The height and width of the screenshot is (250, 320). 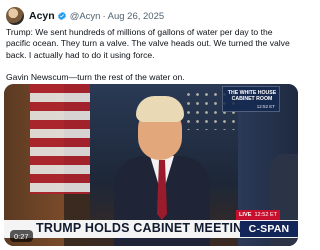 What do you see at coordinates (266, 215) in the screenshot?
I see `live-time: 12:52 ET` at bounding box center [266, 215].